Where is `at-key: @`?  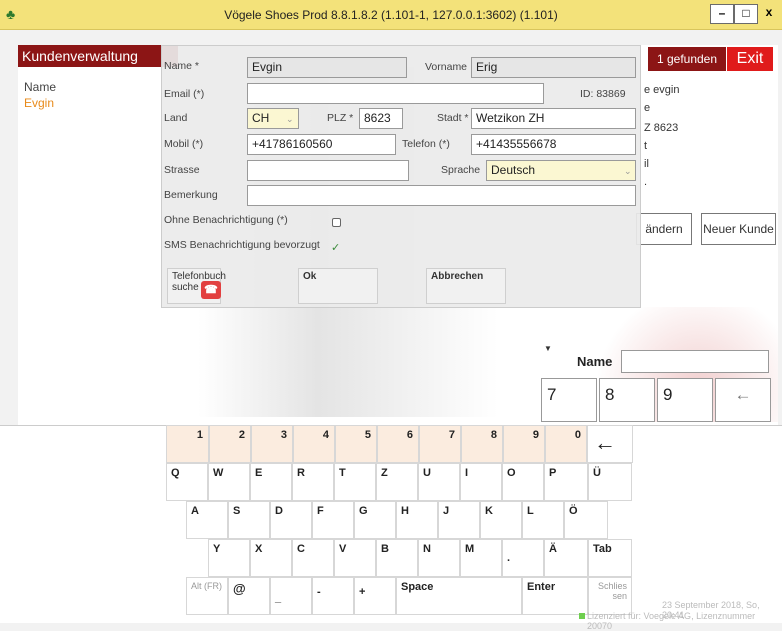 at-key: @ is located at coordinates (249, 596).